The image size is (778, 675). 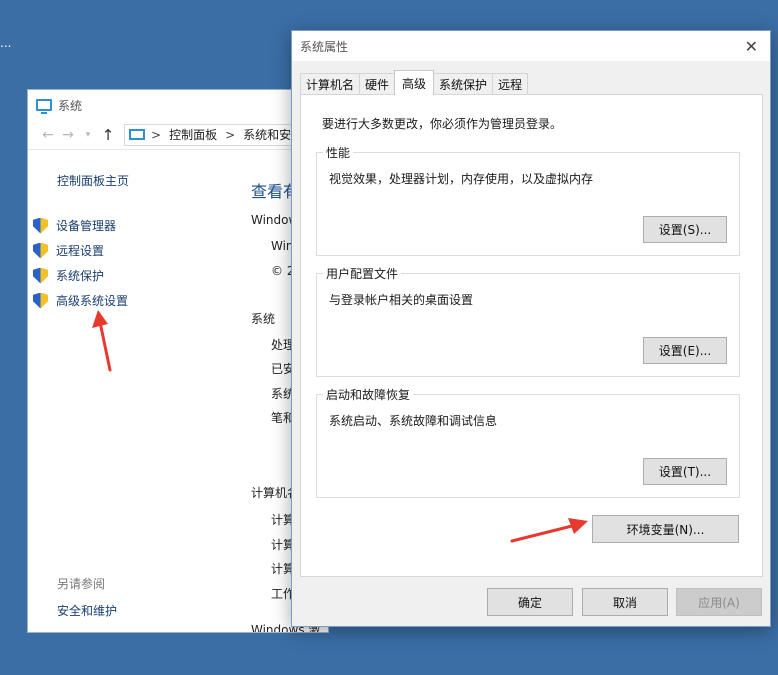 I want to click on sidebar-item-label: 系统保护, so click(x=80, y=276).